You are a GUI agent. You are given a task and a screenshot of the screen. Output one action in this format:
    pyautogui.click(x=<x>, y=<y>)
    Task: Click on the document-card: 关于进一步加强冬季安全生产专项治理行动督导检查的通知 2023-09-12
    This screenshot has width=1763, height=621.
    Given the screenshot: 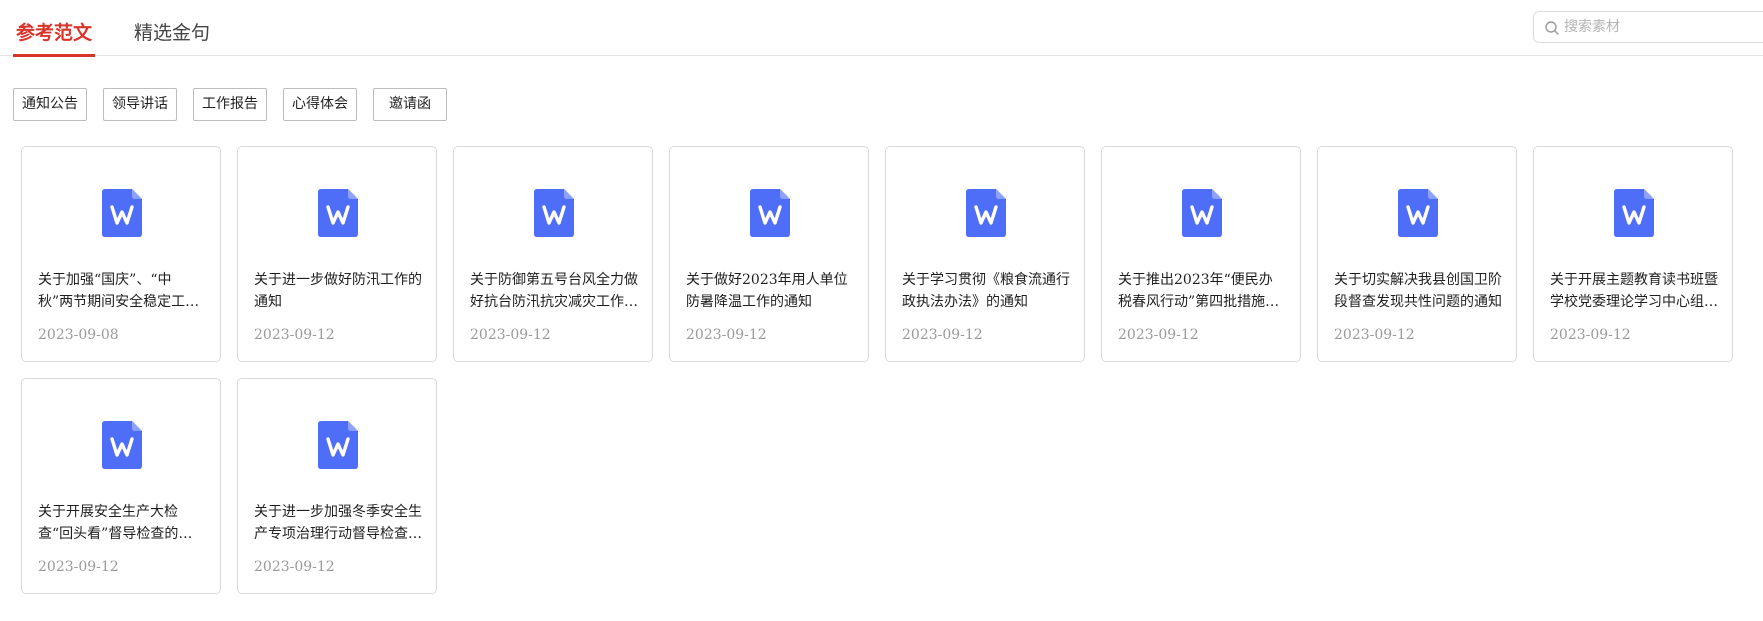 What is the action you would take?
    pyautogui.click(x=337, y=486)
    